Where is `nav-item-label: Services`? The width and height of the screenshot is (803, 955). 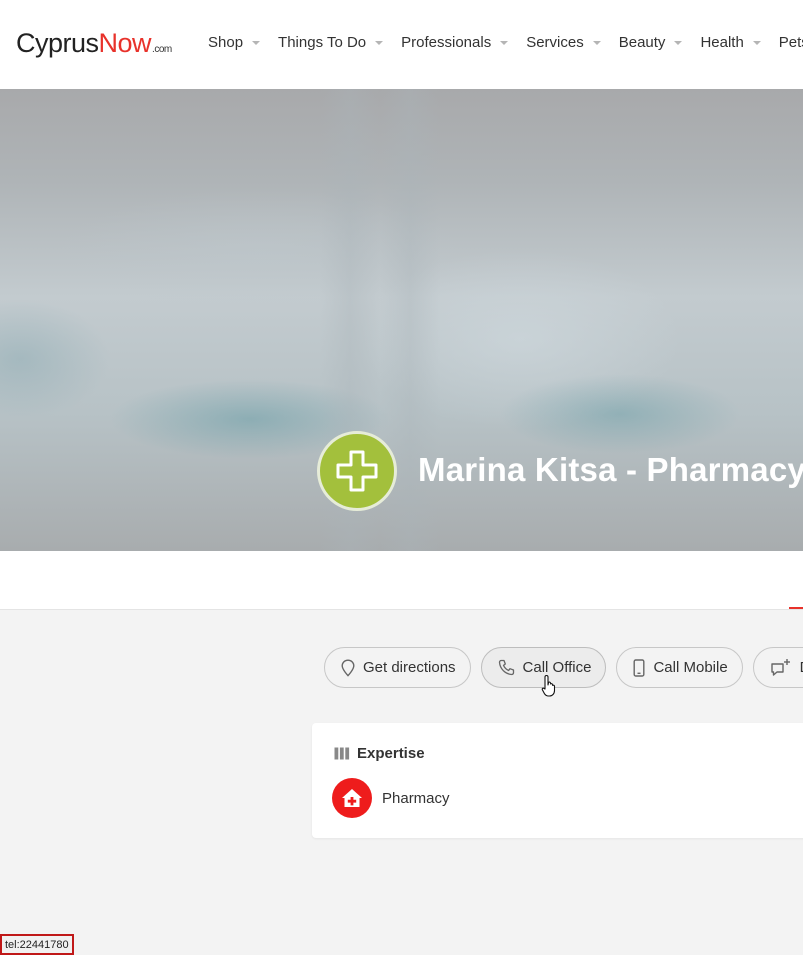 nav-item-label: Services is located at coordinates (555, 42).